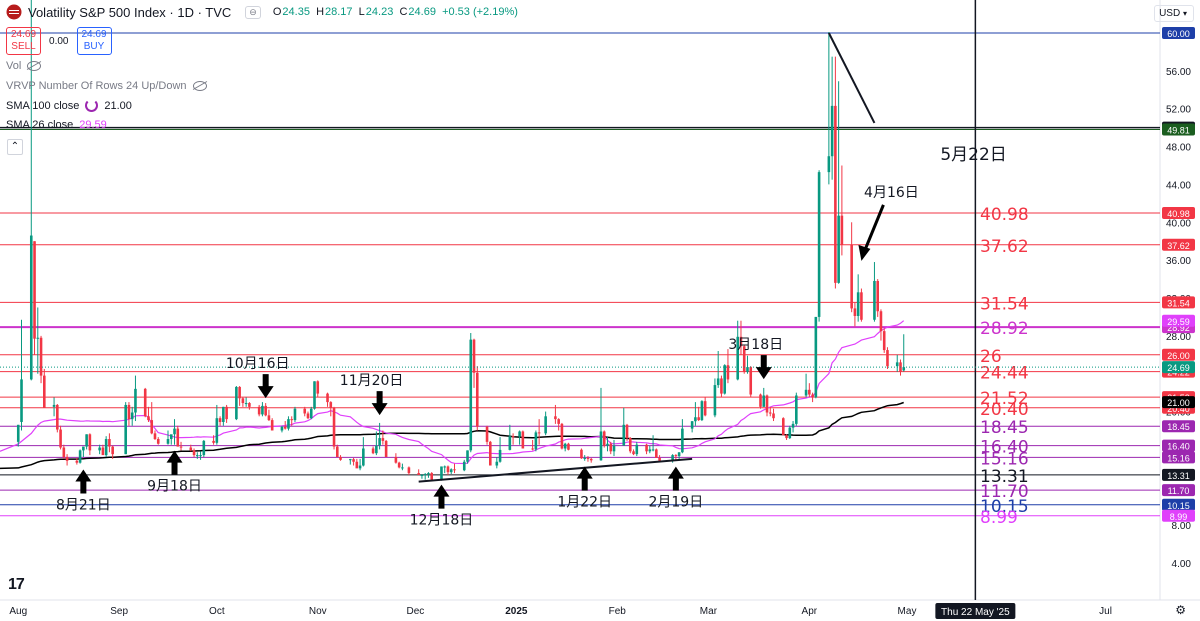 The image size is (1200, 621). Describe the element at coordinates (516, 611) in the screenshot. I see `x-tick-label: 2025` at that location.